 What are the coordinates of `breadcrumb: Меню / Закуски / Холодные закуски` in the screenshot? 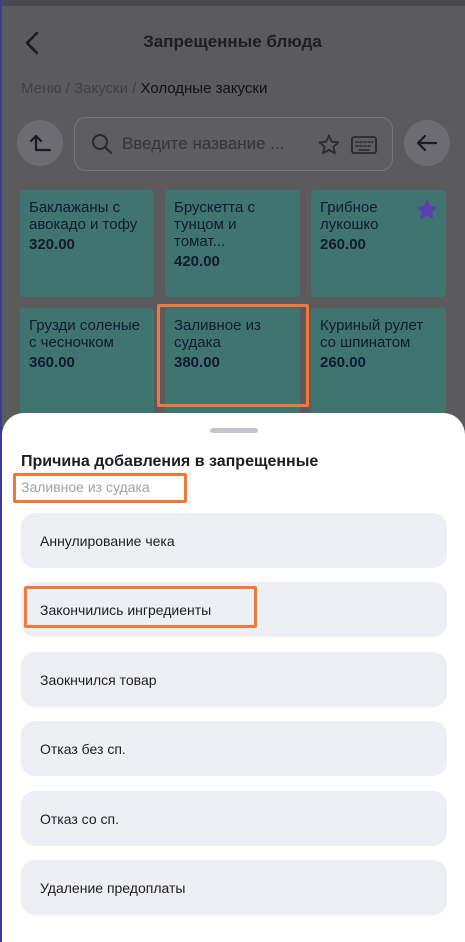 It's located at (144, 88).